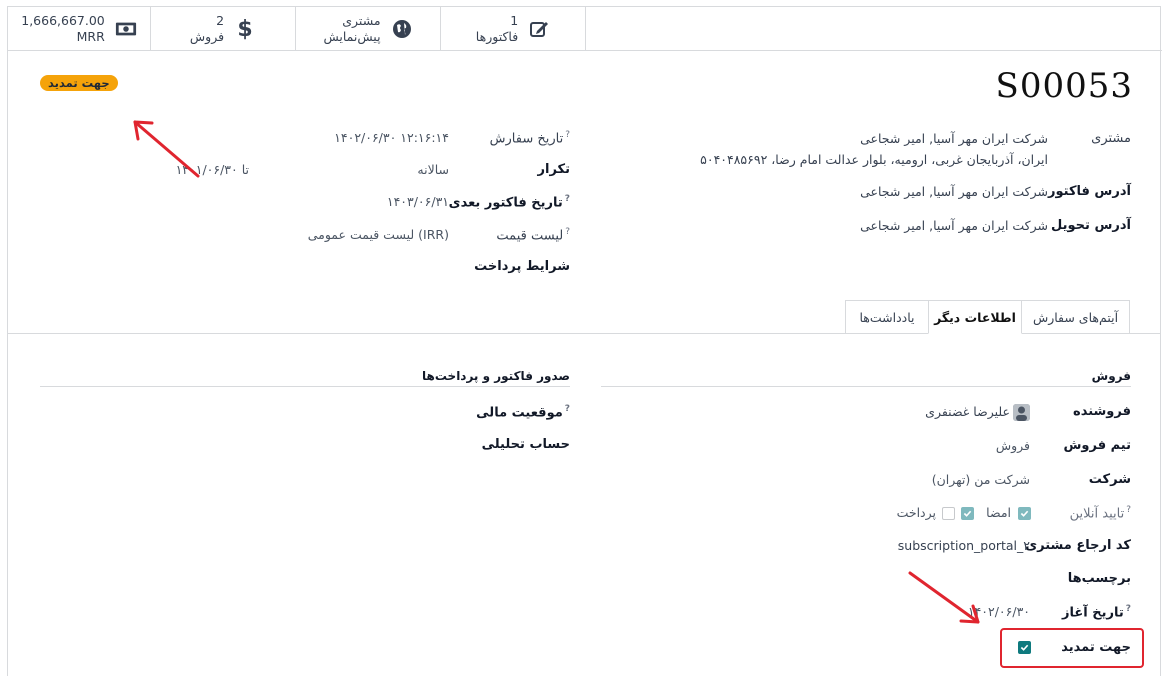 This screenshot has height=676, width=1169. I want to click on arrow-to-badge, so click(166, 149).